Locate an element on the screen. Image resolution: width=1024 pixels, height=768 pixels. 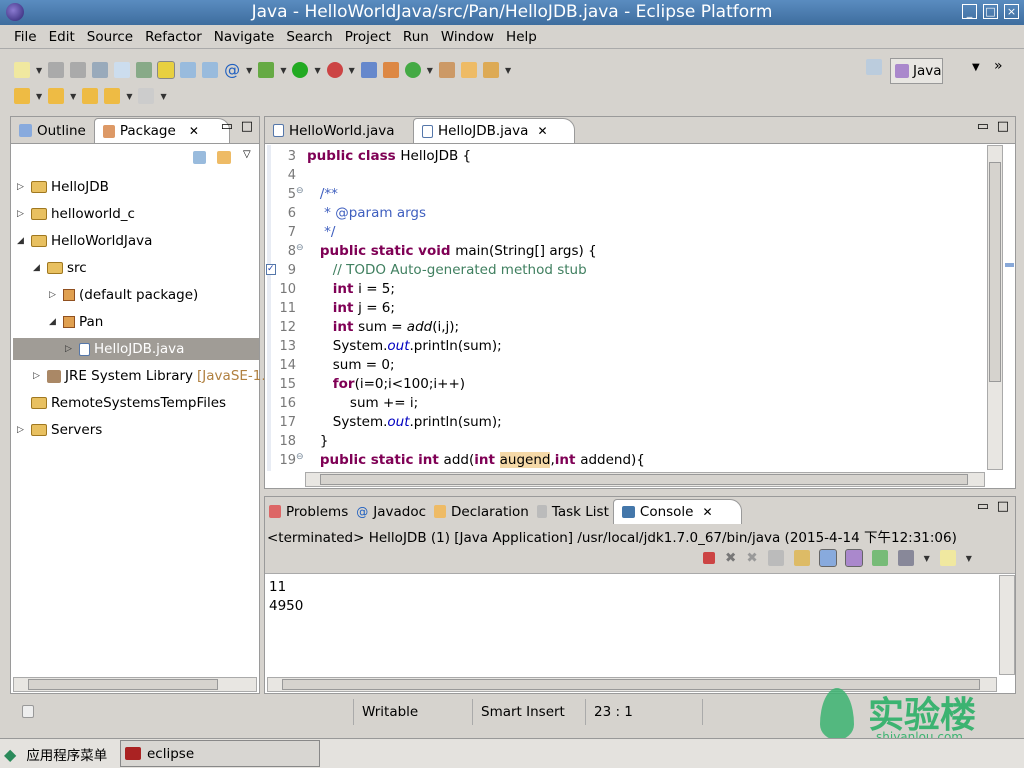
new-class-icon is located at coordinates (412, 70).